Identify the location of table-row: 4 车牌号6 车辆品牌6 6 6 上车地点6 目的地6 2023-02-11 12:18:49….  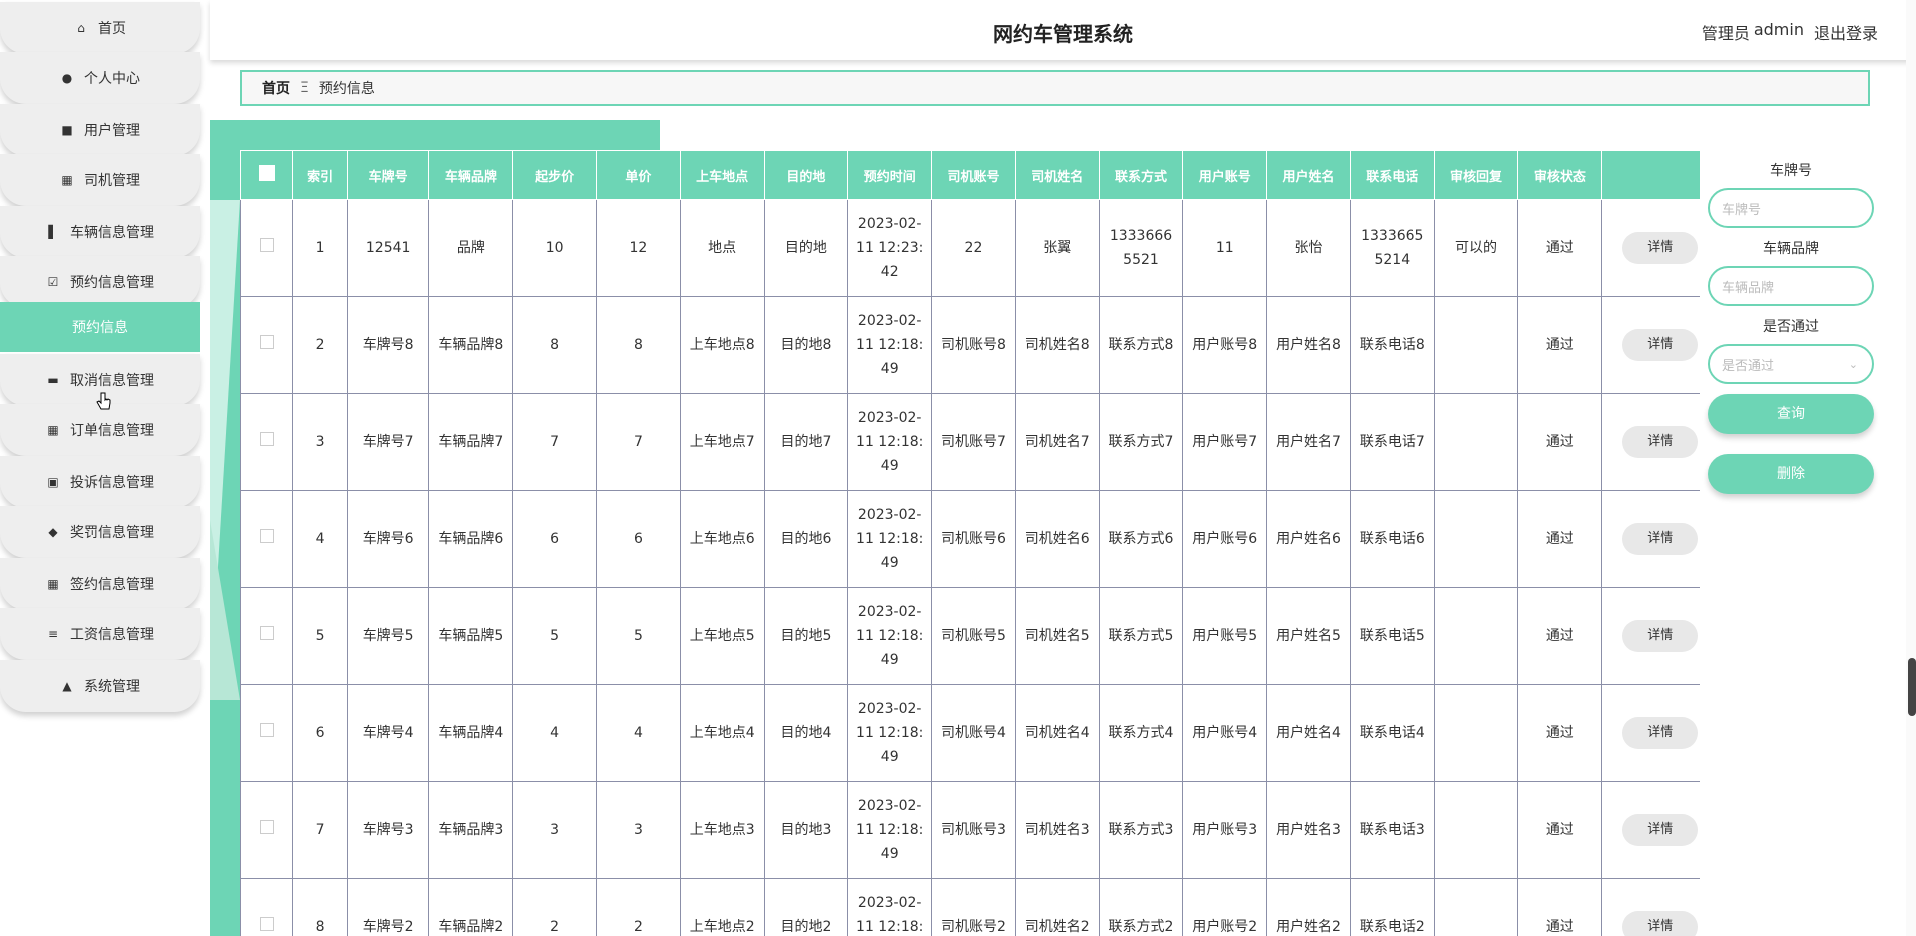
(970, 539).